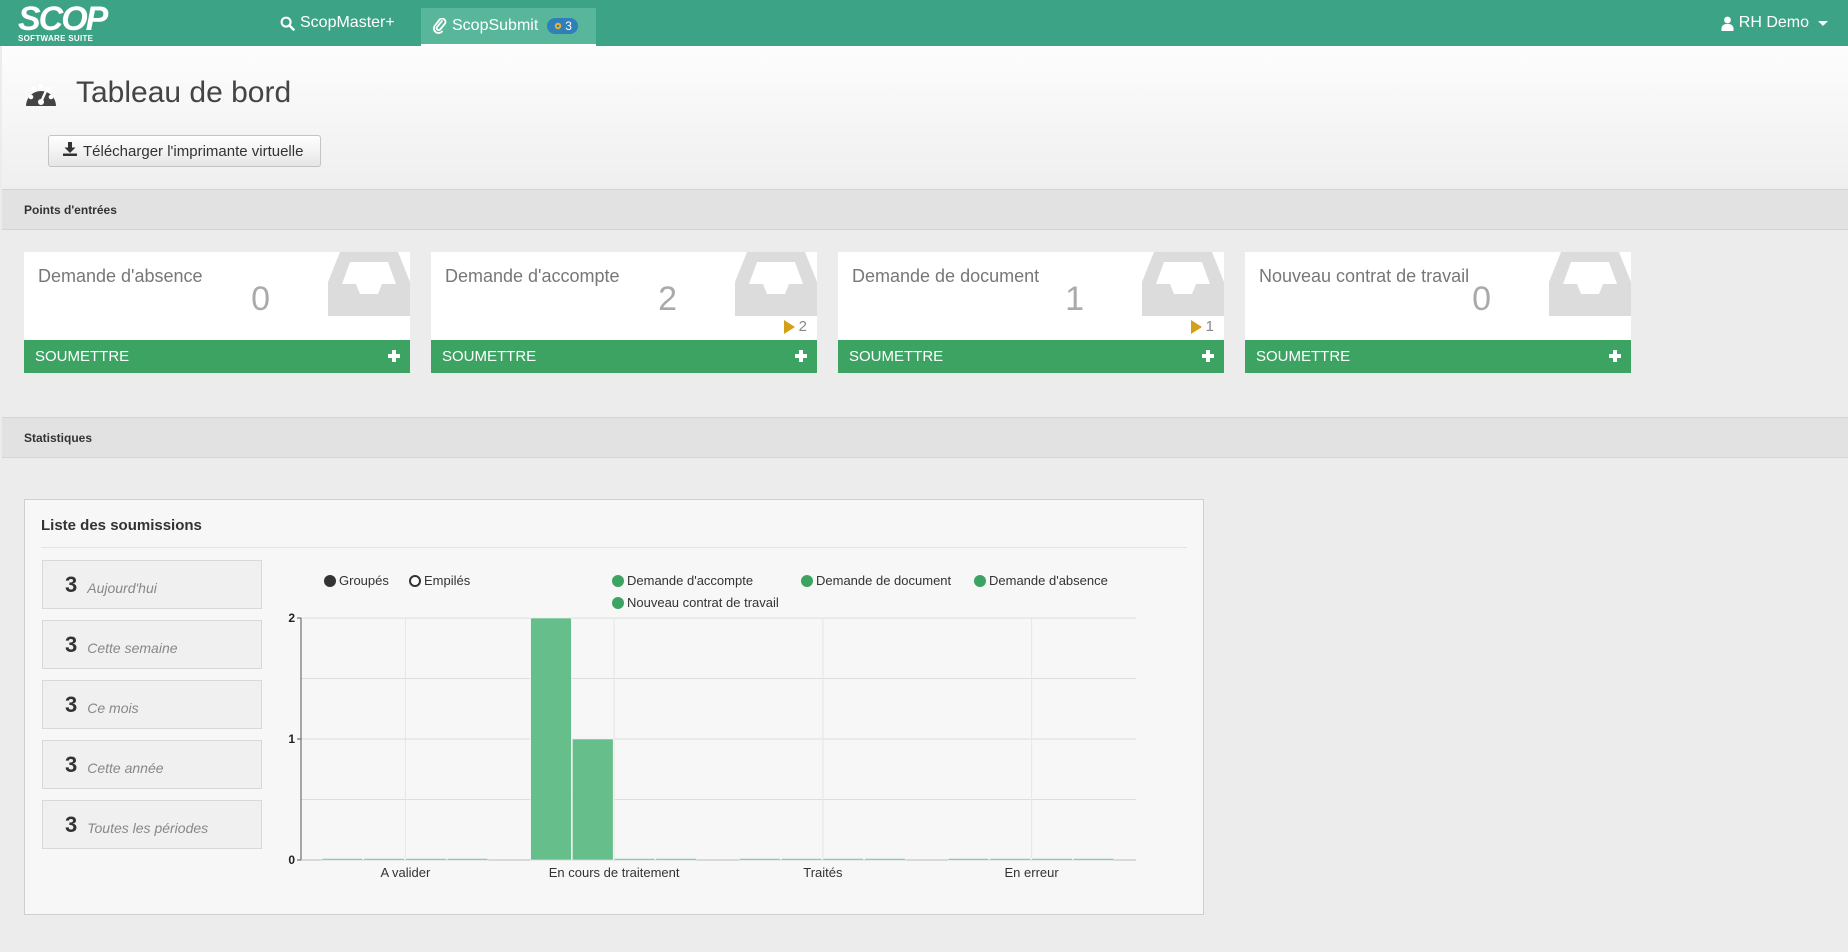  I want to click on nav-scopmaster-label: ScopMaster+, so click(347, 22).